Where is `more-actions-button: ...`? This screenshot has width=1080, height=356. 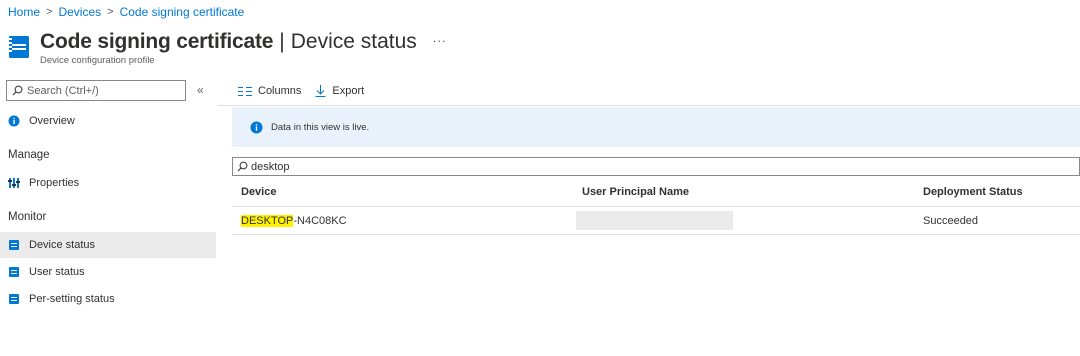 more-actions-button: ... is located at coordinates (440, 37).